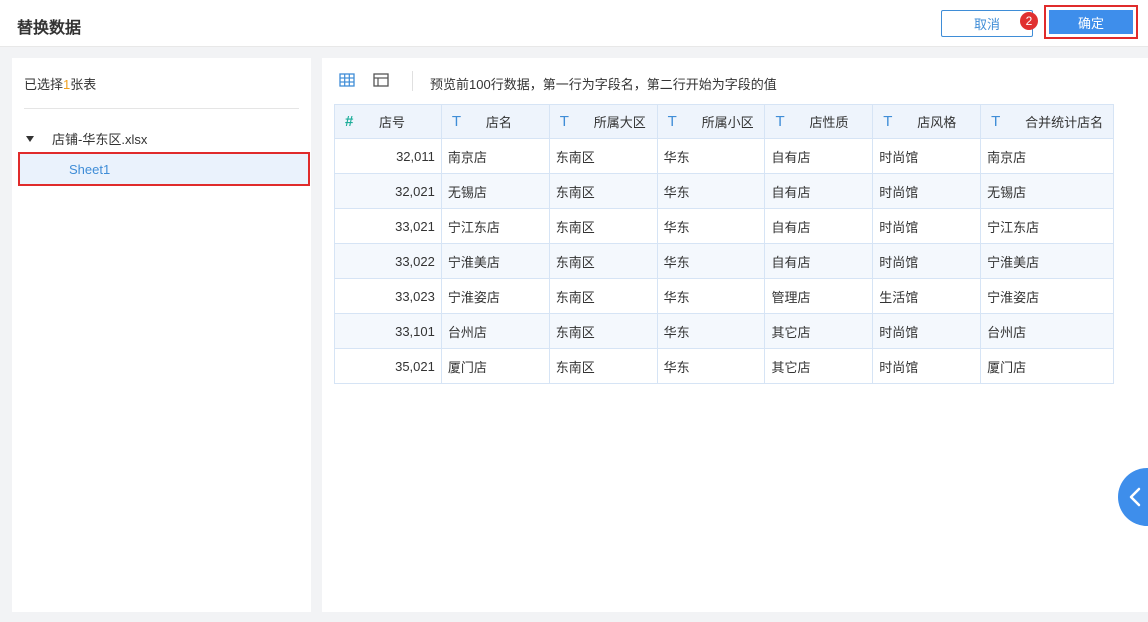 This screenshot has width=1148, height=622. I want to click on column-label: 店性质, so click(829, 122).